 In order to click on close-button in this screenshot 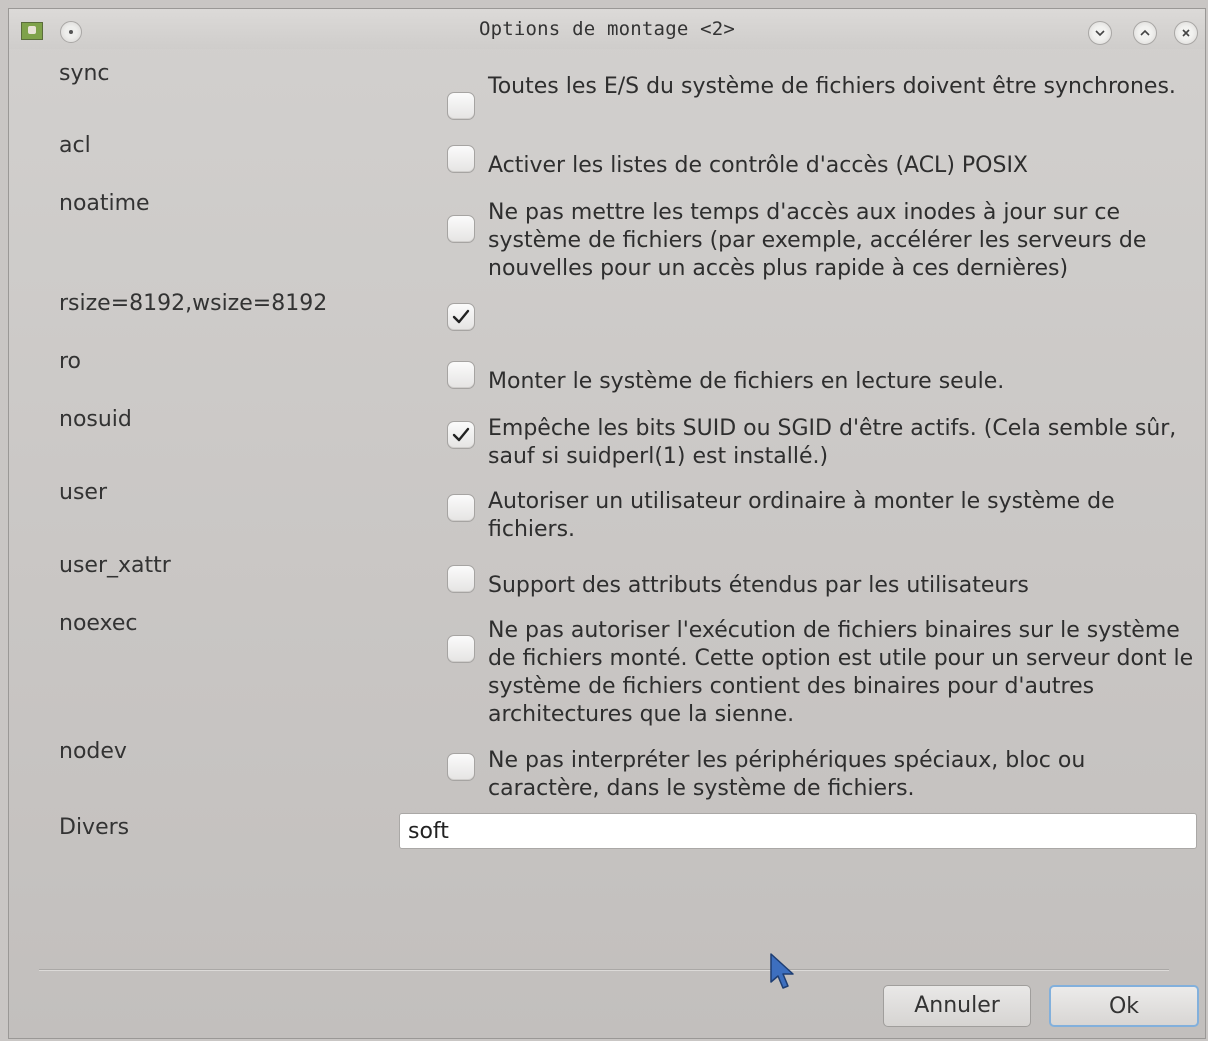, I will do `click(1186, 33)`.